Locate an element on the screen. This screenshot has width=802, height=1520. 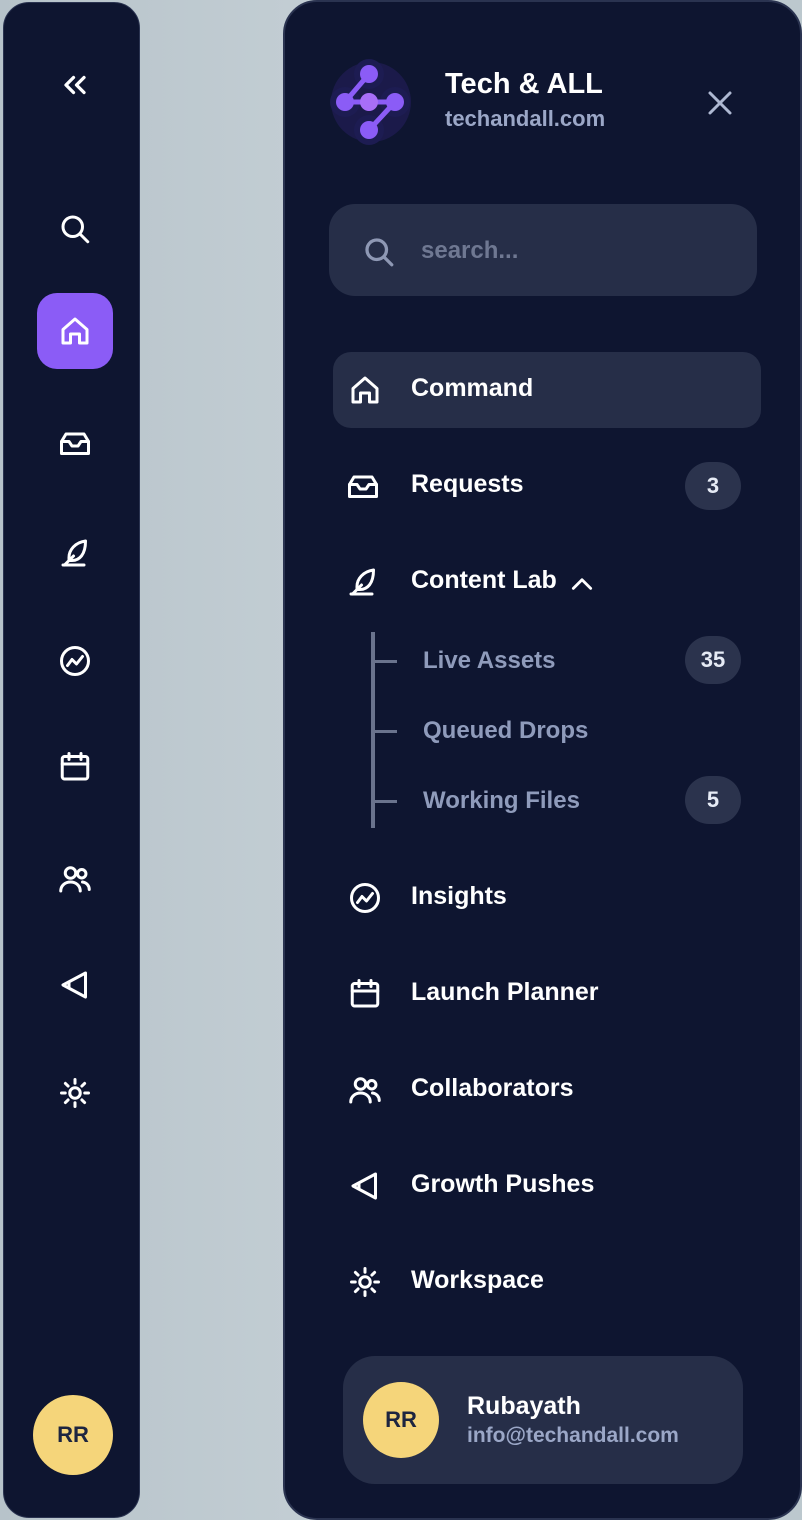
brand-logo-icon is located at coordinates (370, 102).